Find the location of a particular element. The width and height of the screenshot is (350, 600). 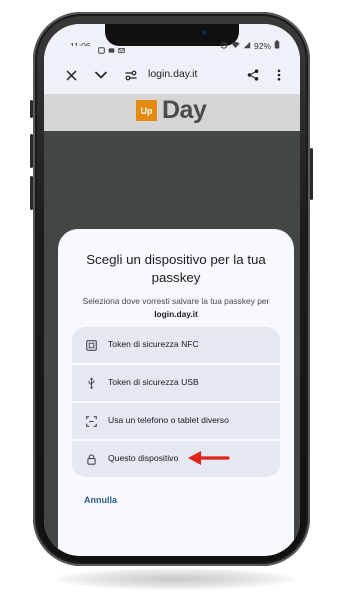

annotation-arrow-icon is located at coordinates (209, 458).